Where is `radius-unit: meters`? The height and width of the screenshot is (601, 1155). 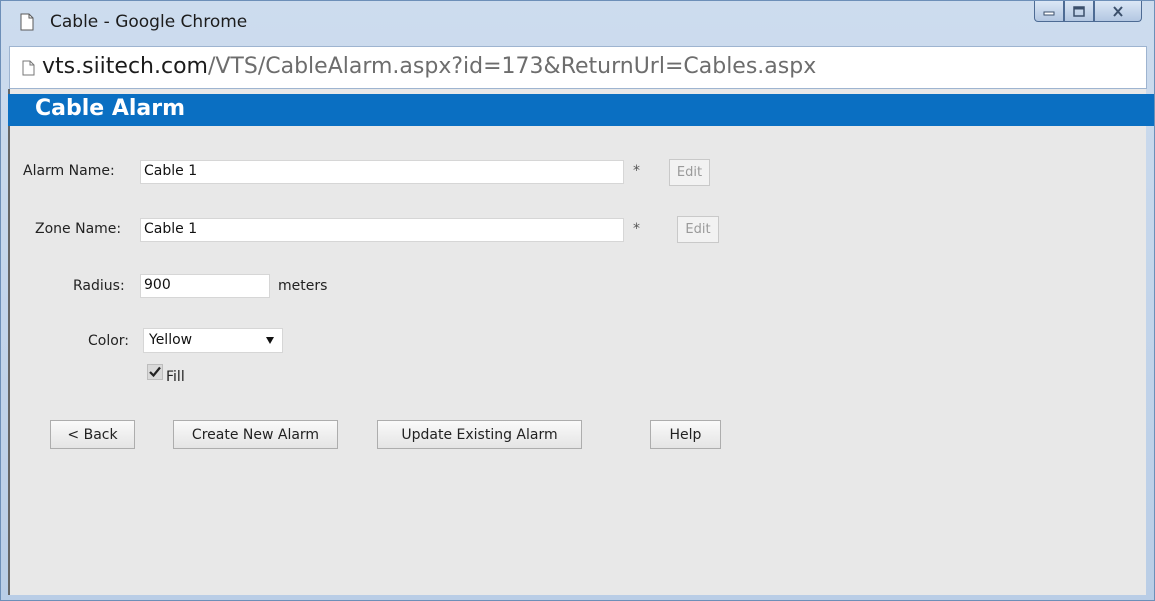 radius-unit: meters is located at coordinates (303, 286).